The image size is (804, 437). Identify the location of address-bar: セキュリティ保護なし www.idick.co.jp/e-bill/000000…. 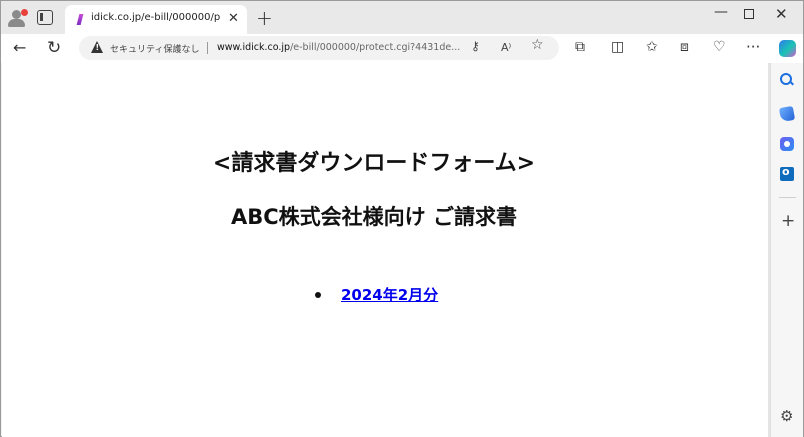
(319, 48).